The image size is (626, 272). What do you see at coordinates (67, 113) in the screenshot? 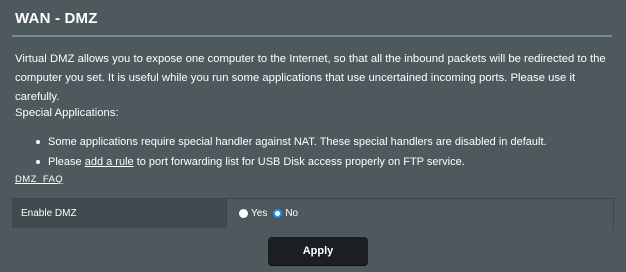
I see `special-applications-heading: Special Applications:` at bounding box center [67, 113].